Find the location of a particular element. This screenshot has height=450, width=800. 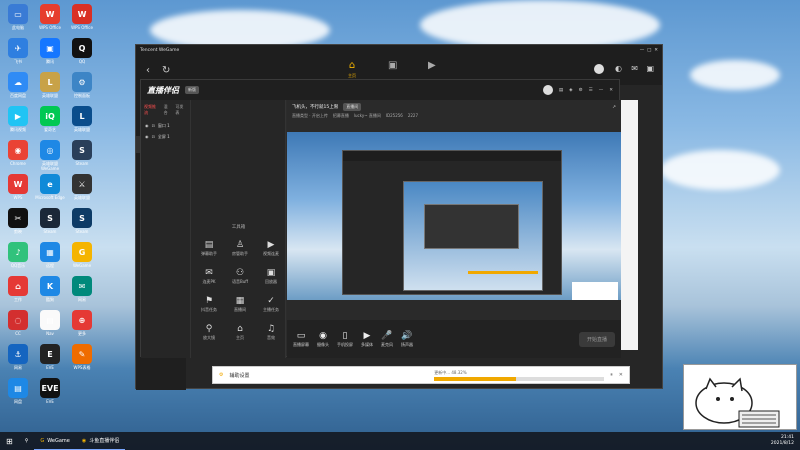

scene-item: ◉ ⊡ 窗口 1 is located at coordinates (165, 125).